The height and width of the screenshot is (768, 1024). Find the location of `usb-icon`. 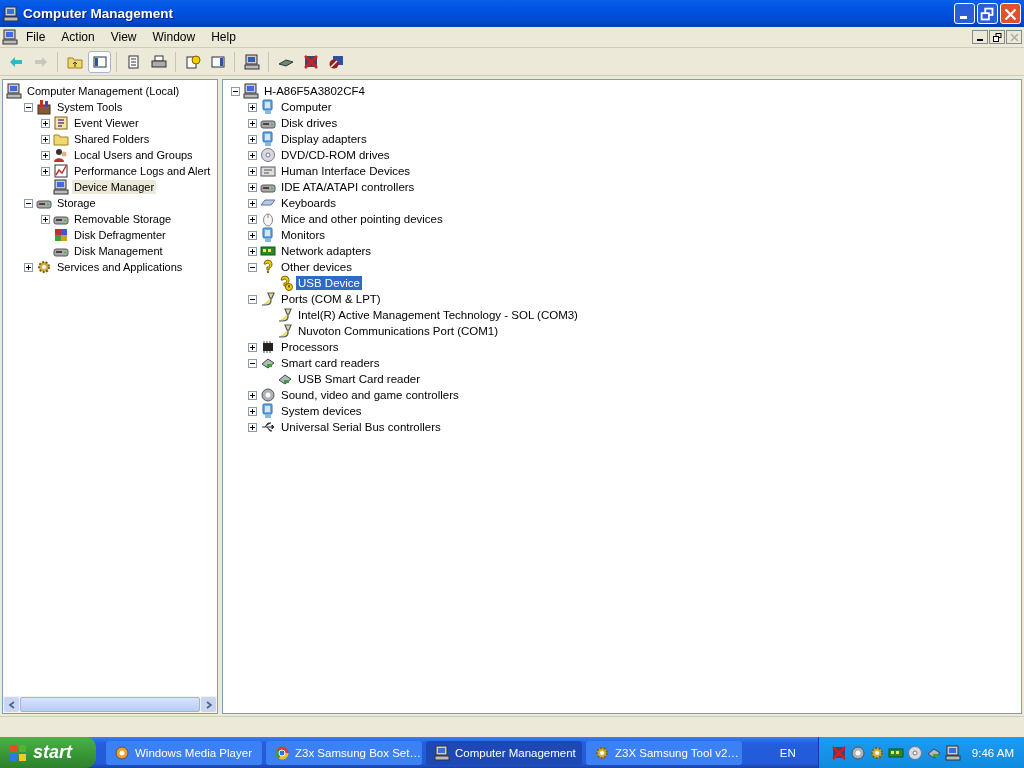

usb-icon is located at coordinates (268, 427).